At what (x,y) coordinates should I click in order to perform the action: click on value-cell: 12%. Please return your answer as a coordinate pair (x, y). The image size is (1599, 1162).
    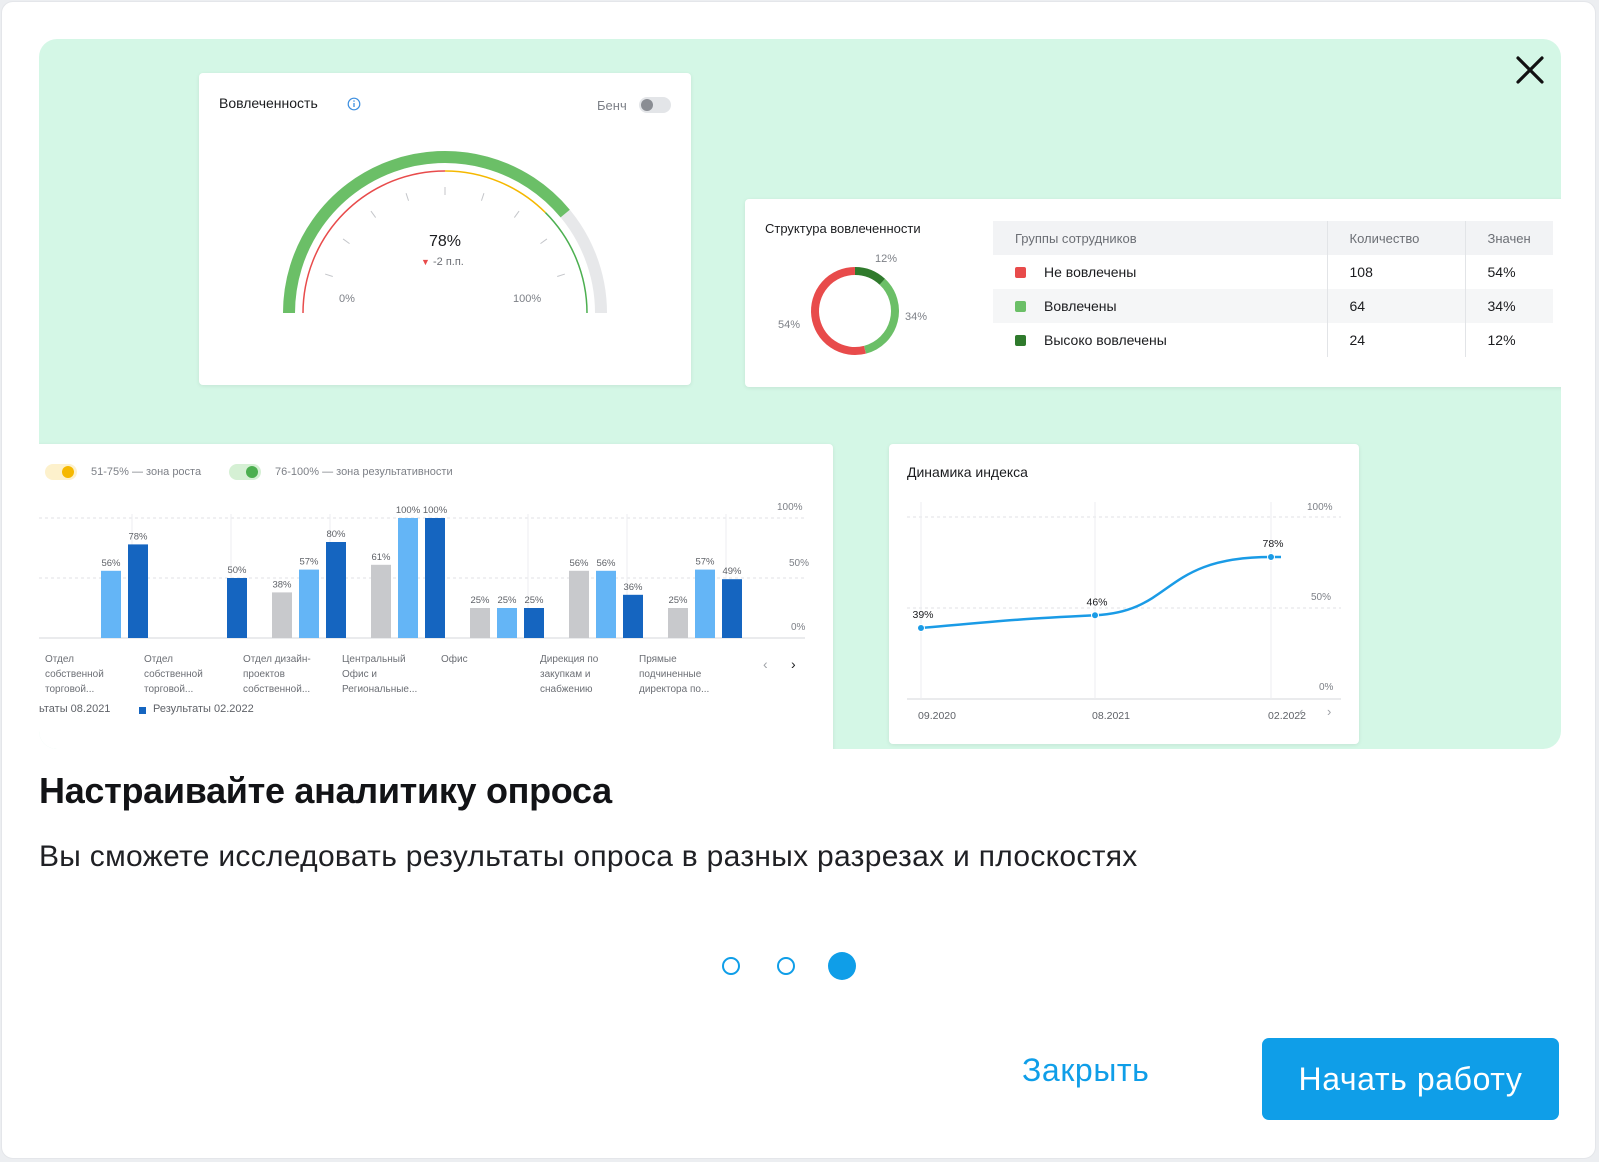
    Looking at the image, I should click on (1501, 340).